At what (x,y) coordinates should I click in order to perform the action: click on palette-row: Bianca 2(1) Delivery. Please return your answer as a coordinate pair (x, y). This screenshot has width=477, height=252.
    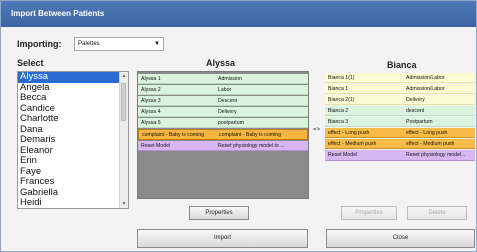
    Looking at the image, I should click on (400, 100).